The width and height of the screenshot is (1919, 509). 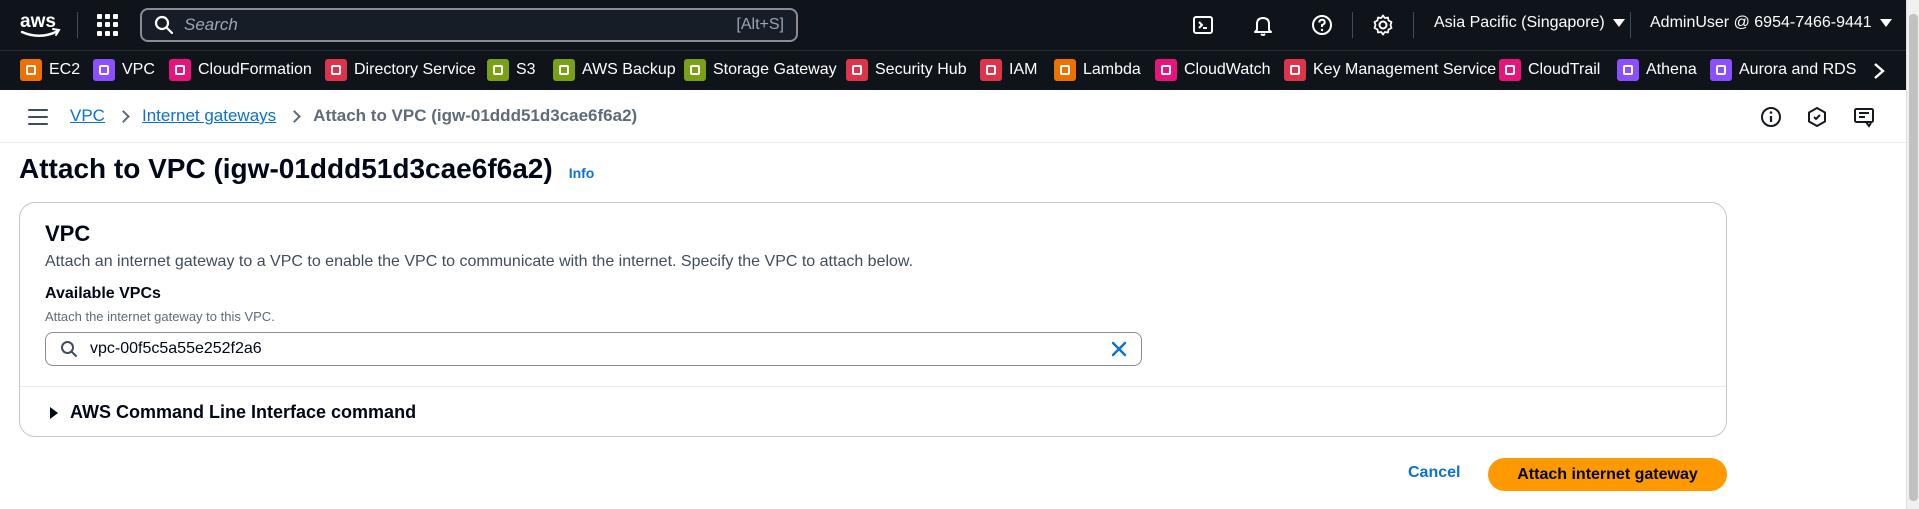 What do you see at coordinates (1008, 70) in the screenshot?
I see `favorite-iam: IAM` at bounding box center [1008, 70].